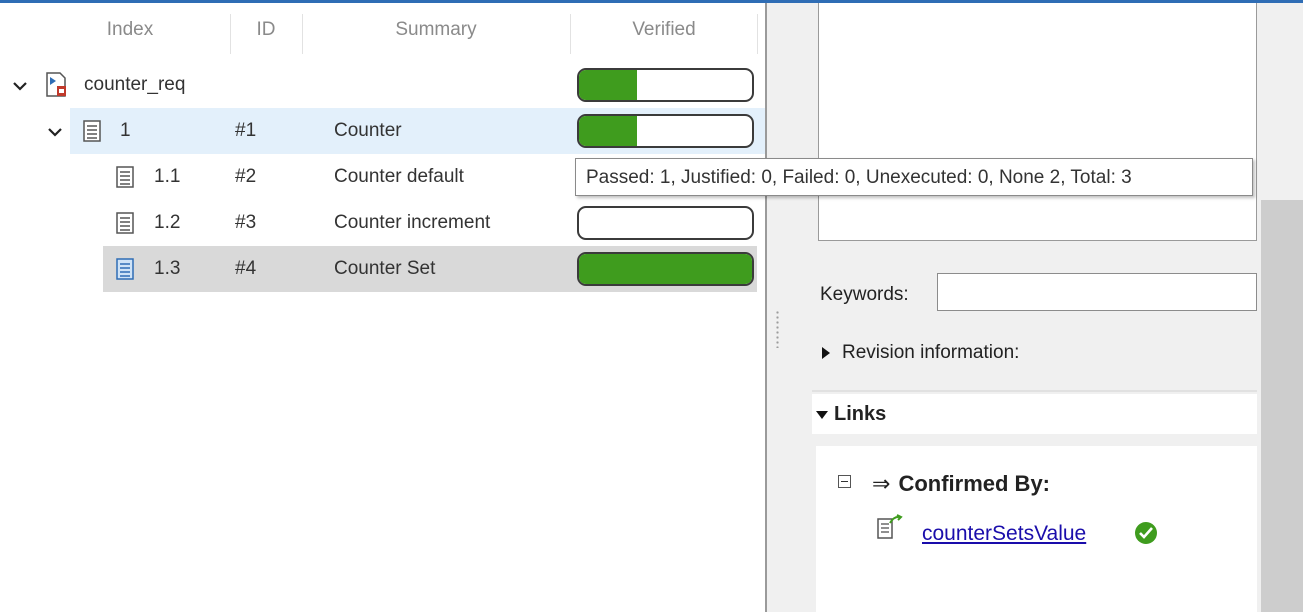  I want to click on row-summary: Counter default, so click(399, 176).